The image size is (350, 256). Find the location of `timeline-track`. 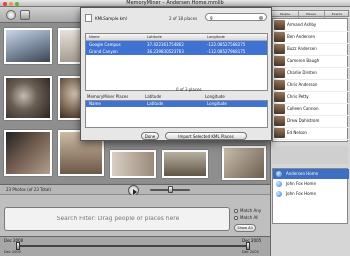

timeline-track is located at coordinates (133, 246).